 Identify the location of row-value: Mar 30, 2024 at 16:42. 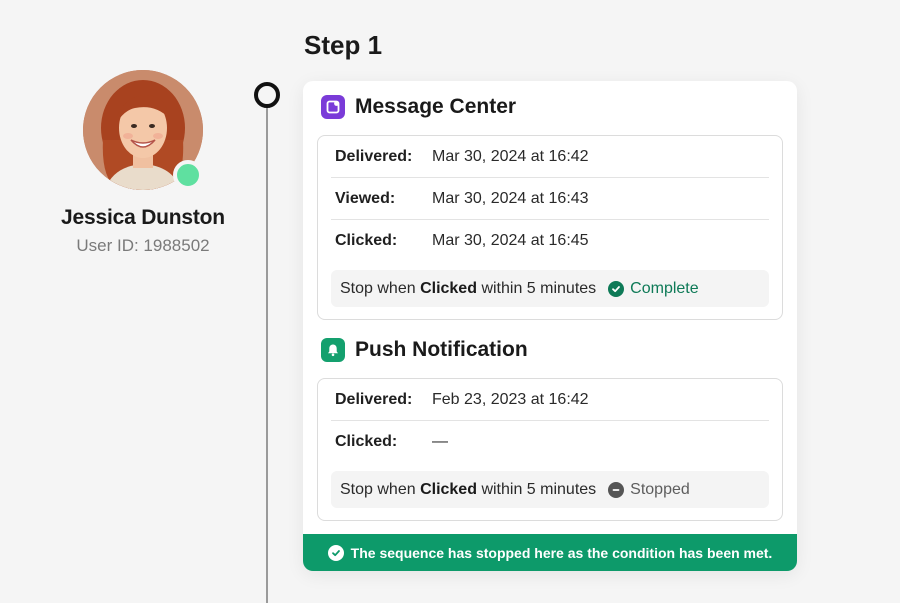
(510, 156).